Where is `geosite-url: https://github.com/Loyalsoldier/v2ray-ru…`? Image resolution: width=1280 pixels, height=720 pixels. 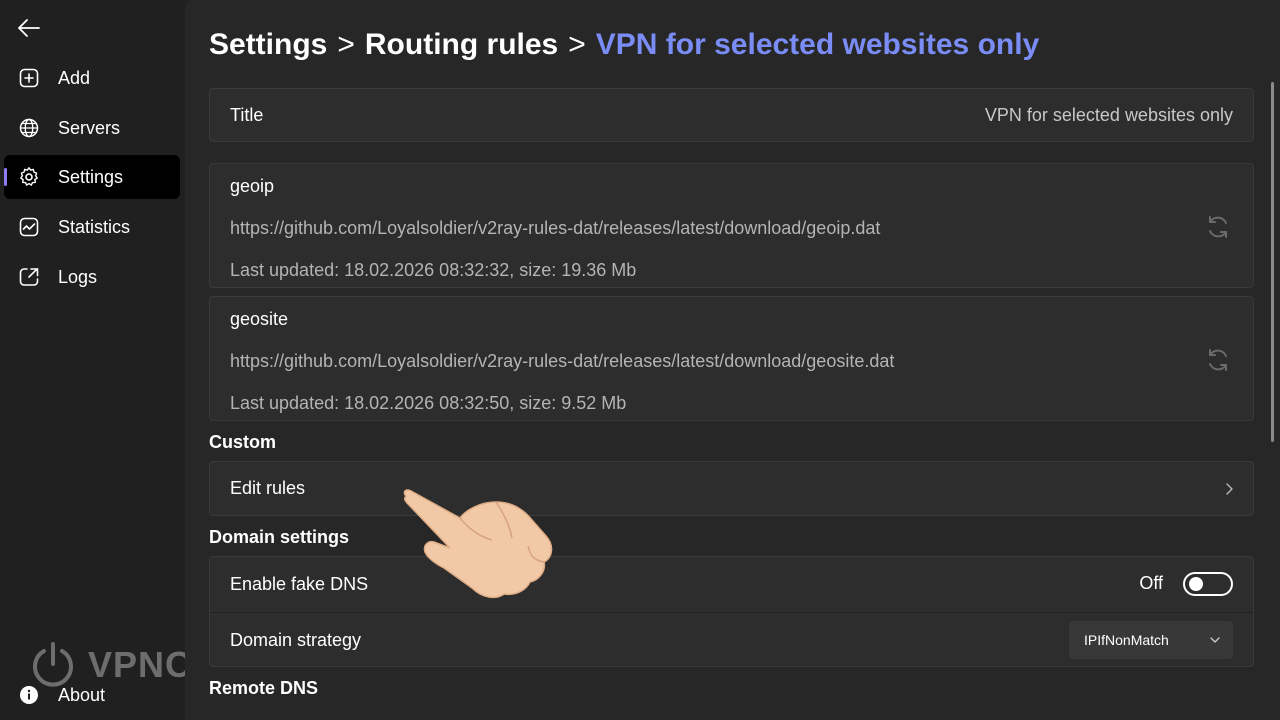
geosite-url: https://github.com/Loyalsoldier/v2ray-ru… is located at coordinates (562, 360).